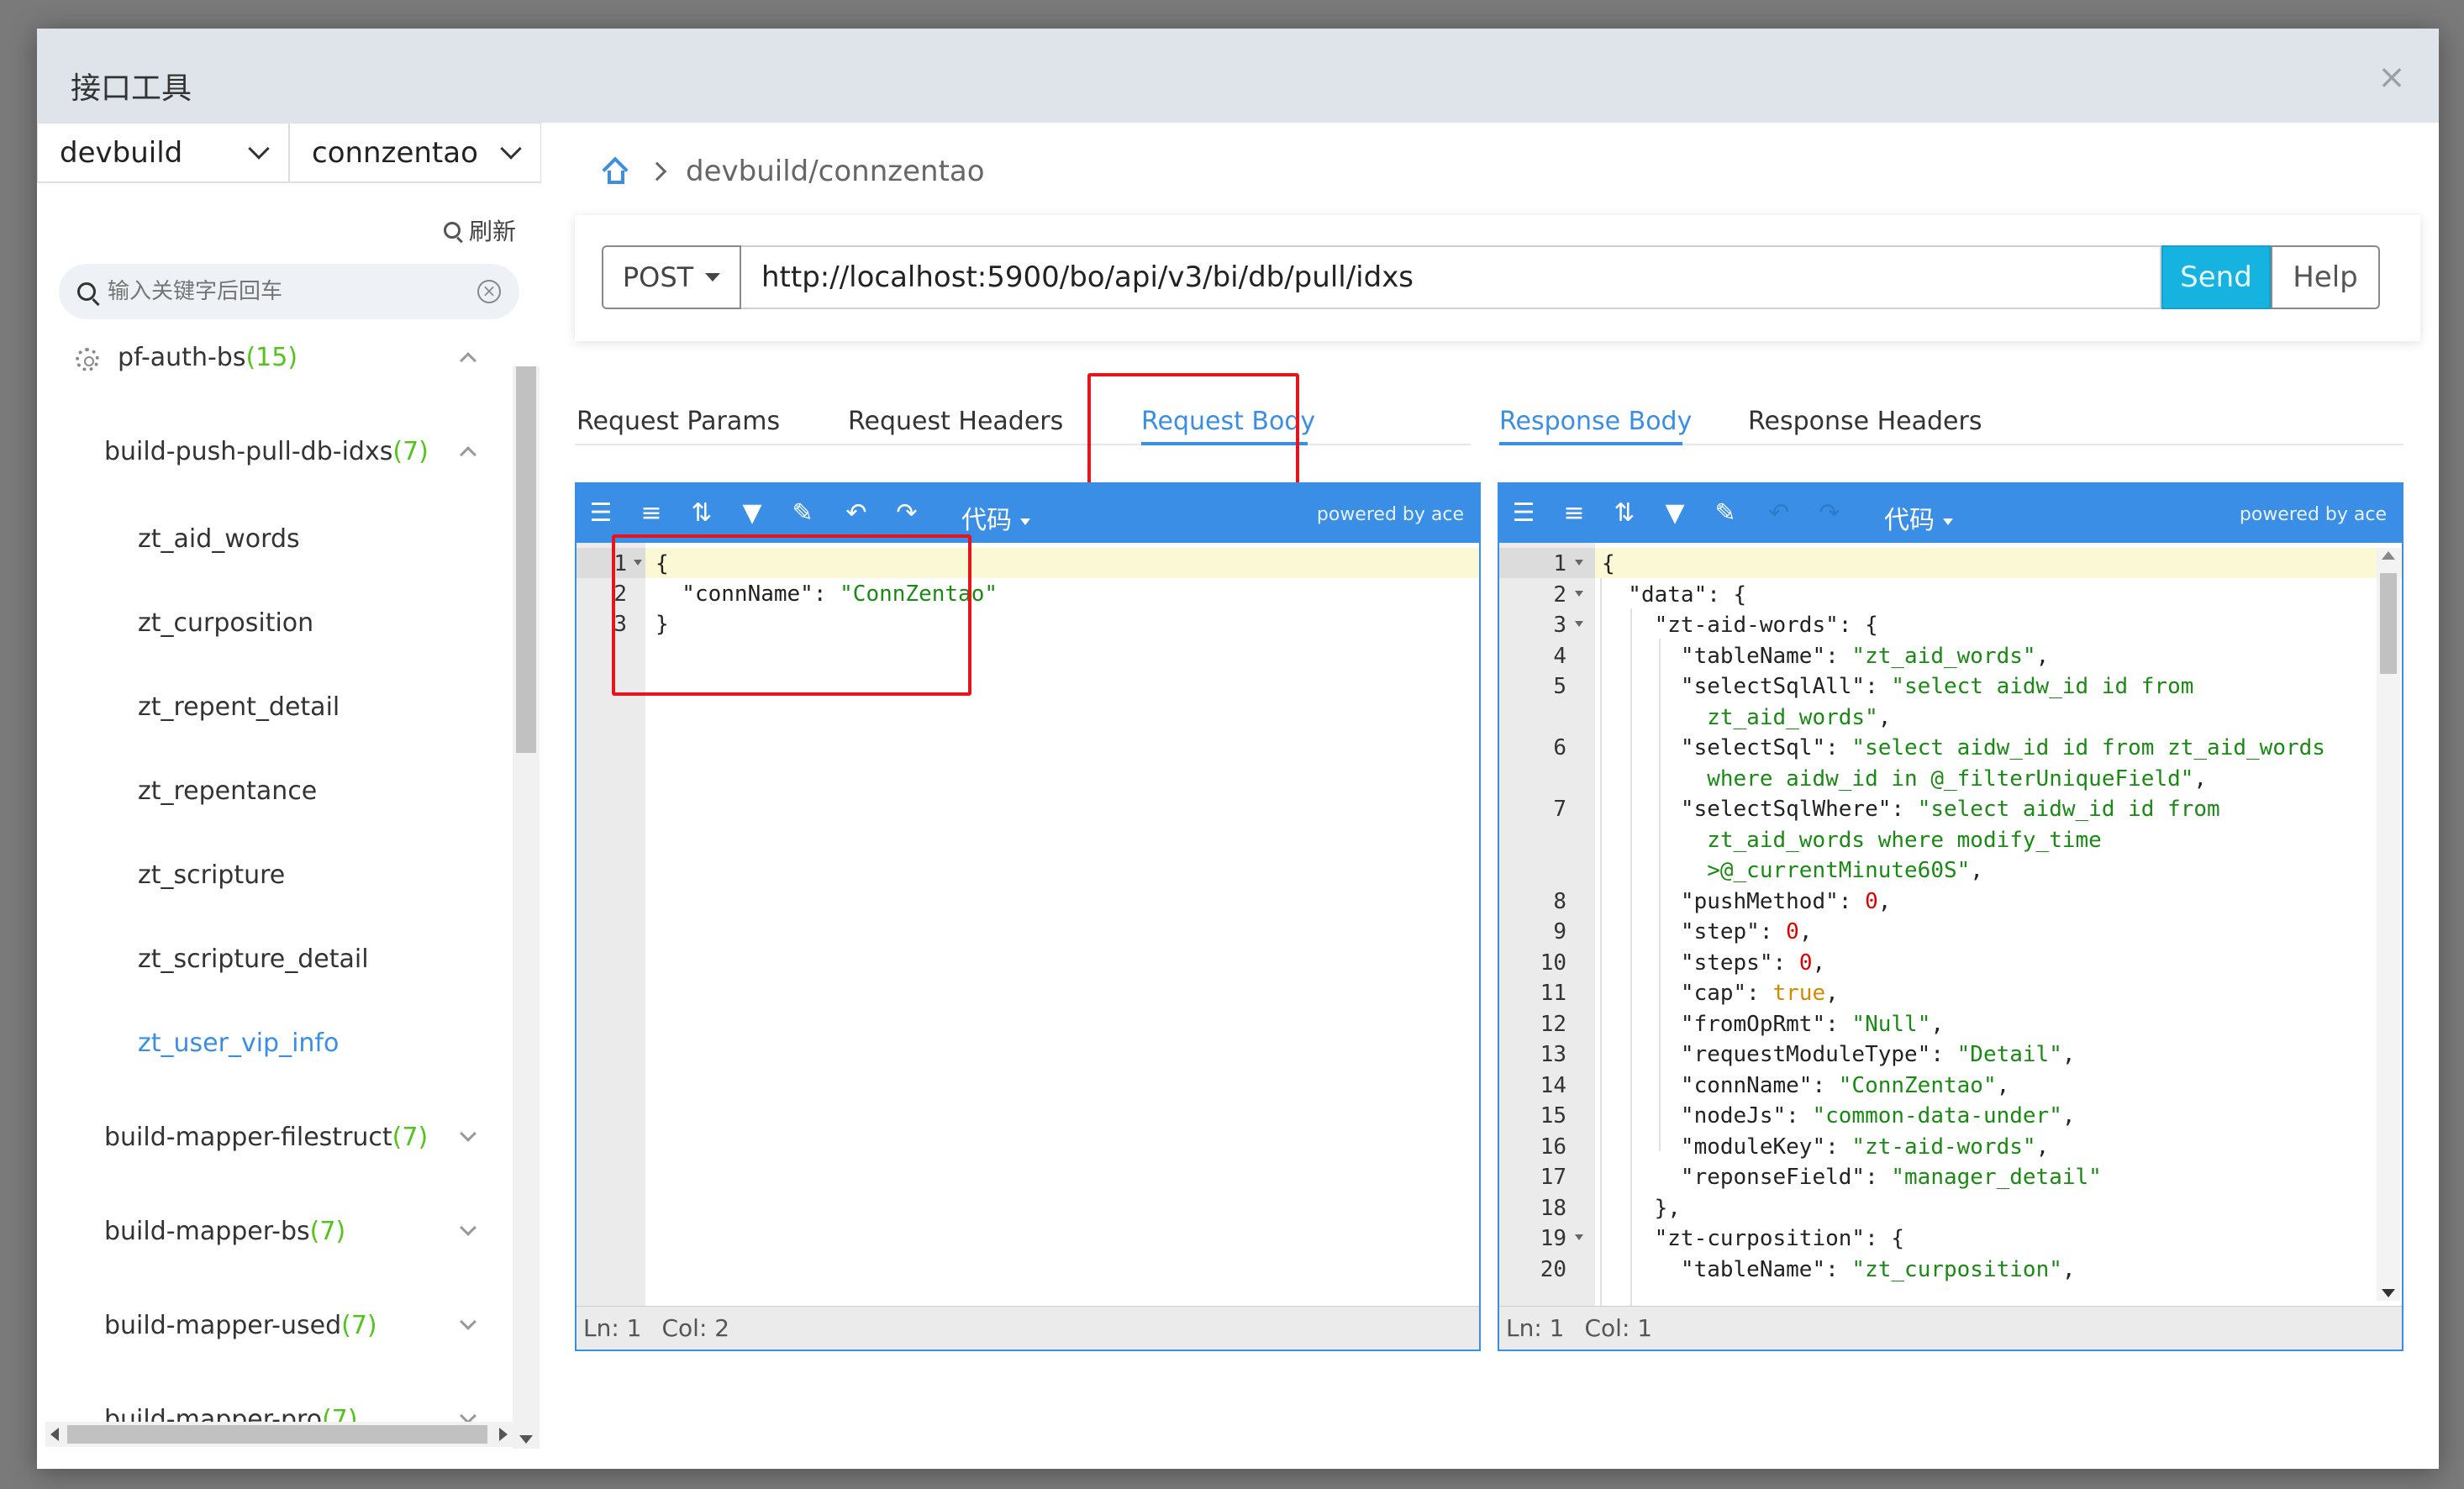  What do you see at coordinates (1553, 1024) in the screenshot?
I see `line-number: 12` at bounding box center [1553, 1024].